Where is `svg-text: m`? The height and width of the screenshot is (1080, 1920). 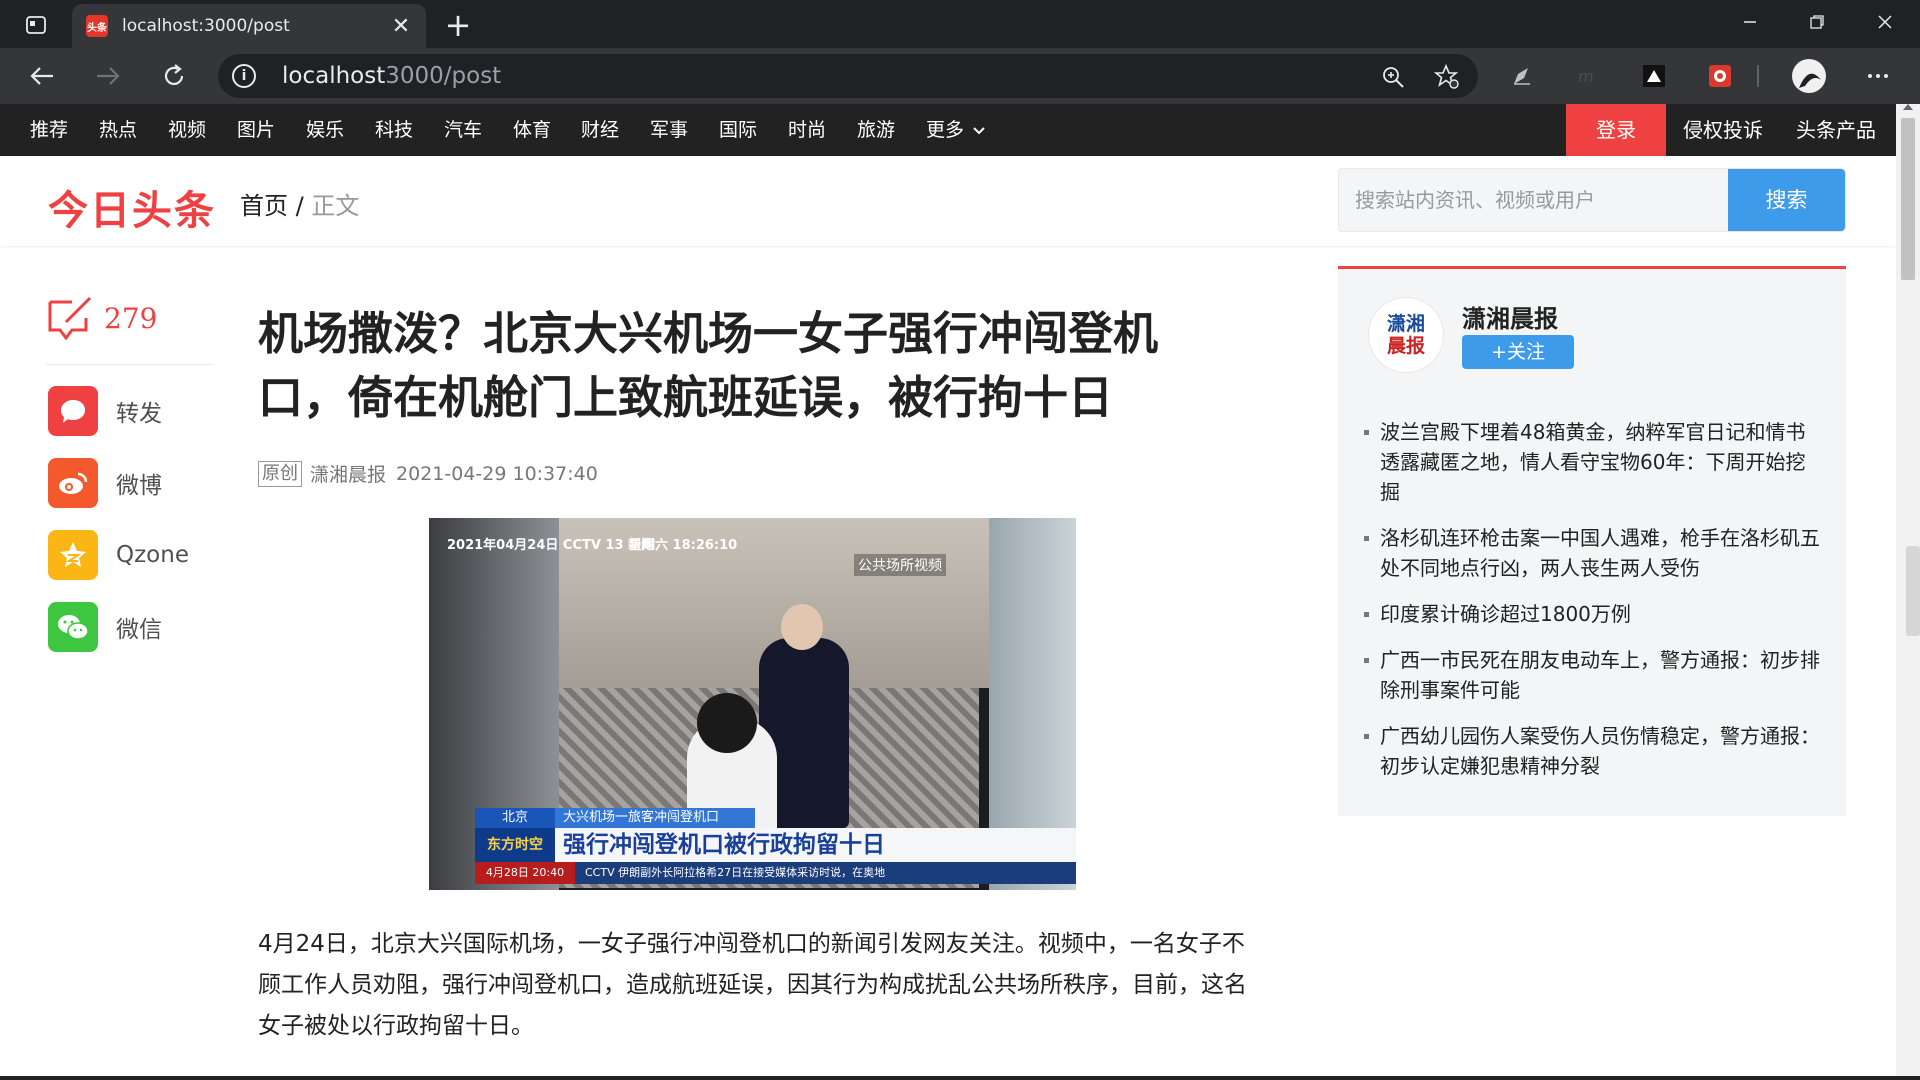
svg-text: m is located at coordinates (1586, 76).